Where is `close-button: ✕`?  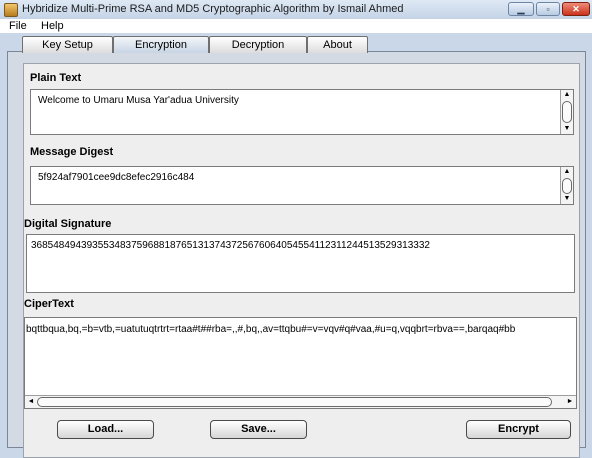 close-button: ✕ is located at coordinates (576, 9).